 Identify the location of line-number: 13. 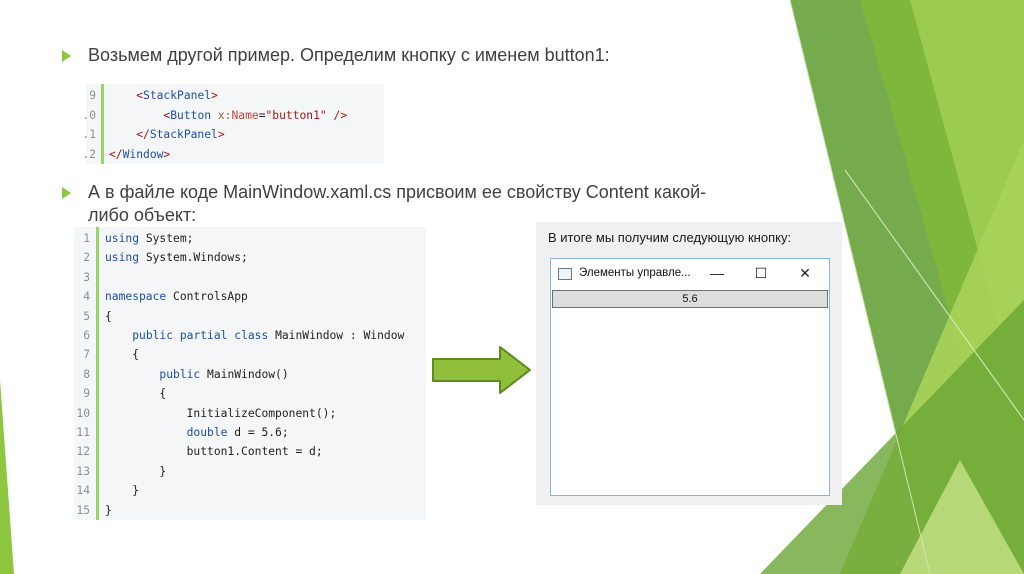
(83, 471).